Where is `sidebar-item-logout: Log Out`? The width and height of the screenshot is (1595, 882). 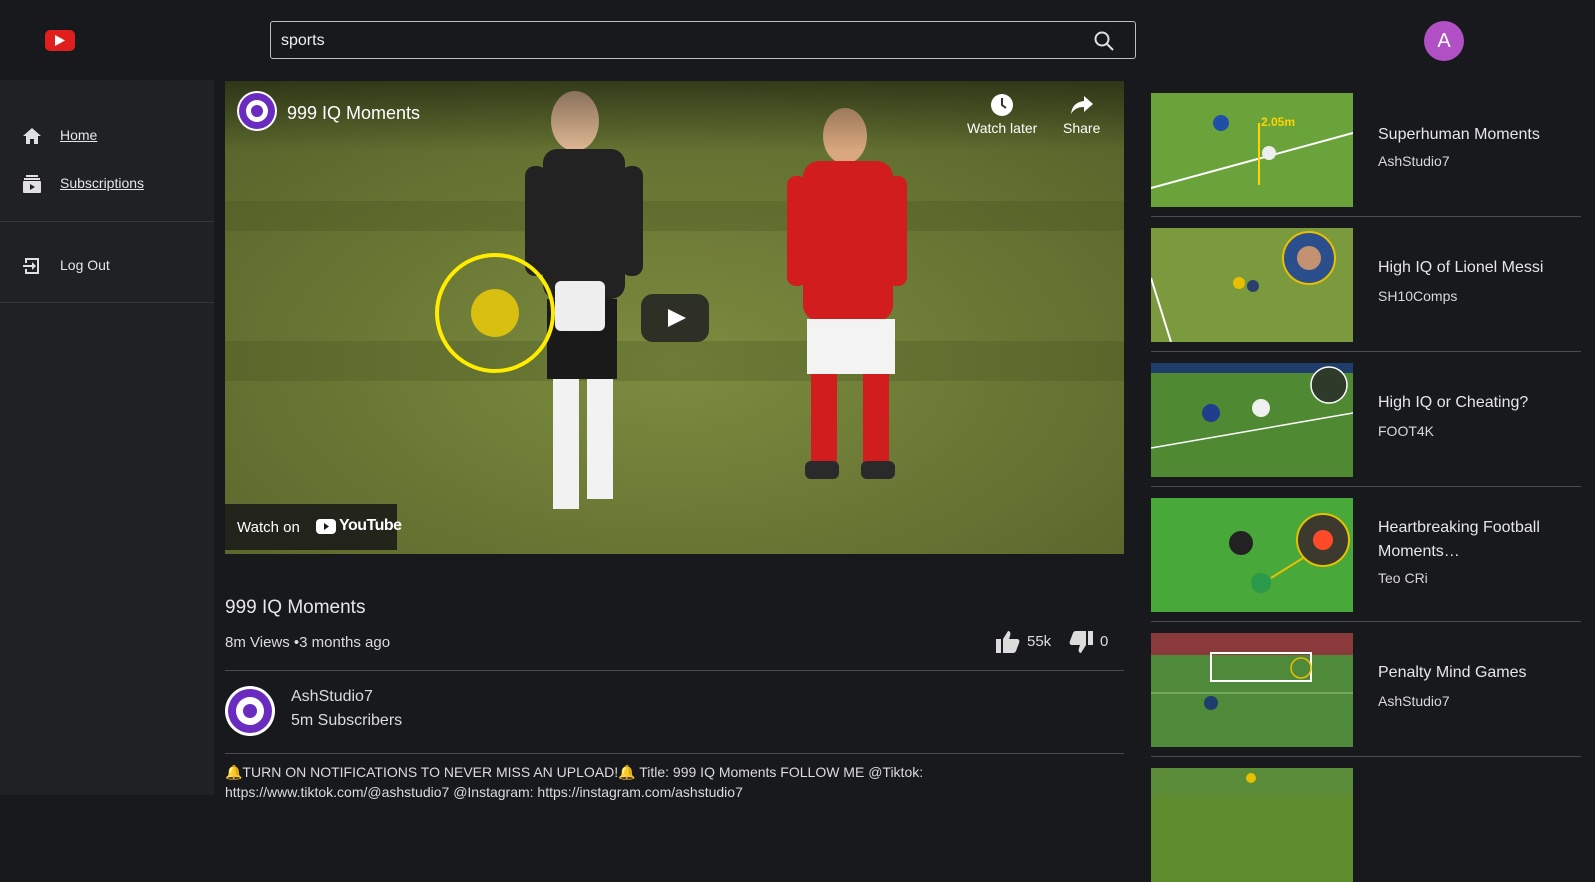
sidebar-item-logout: Log Out is located at coordinates (107, 266).